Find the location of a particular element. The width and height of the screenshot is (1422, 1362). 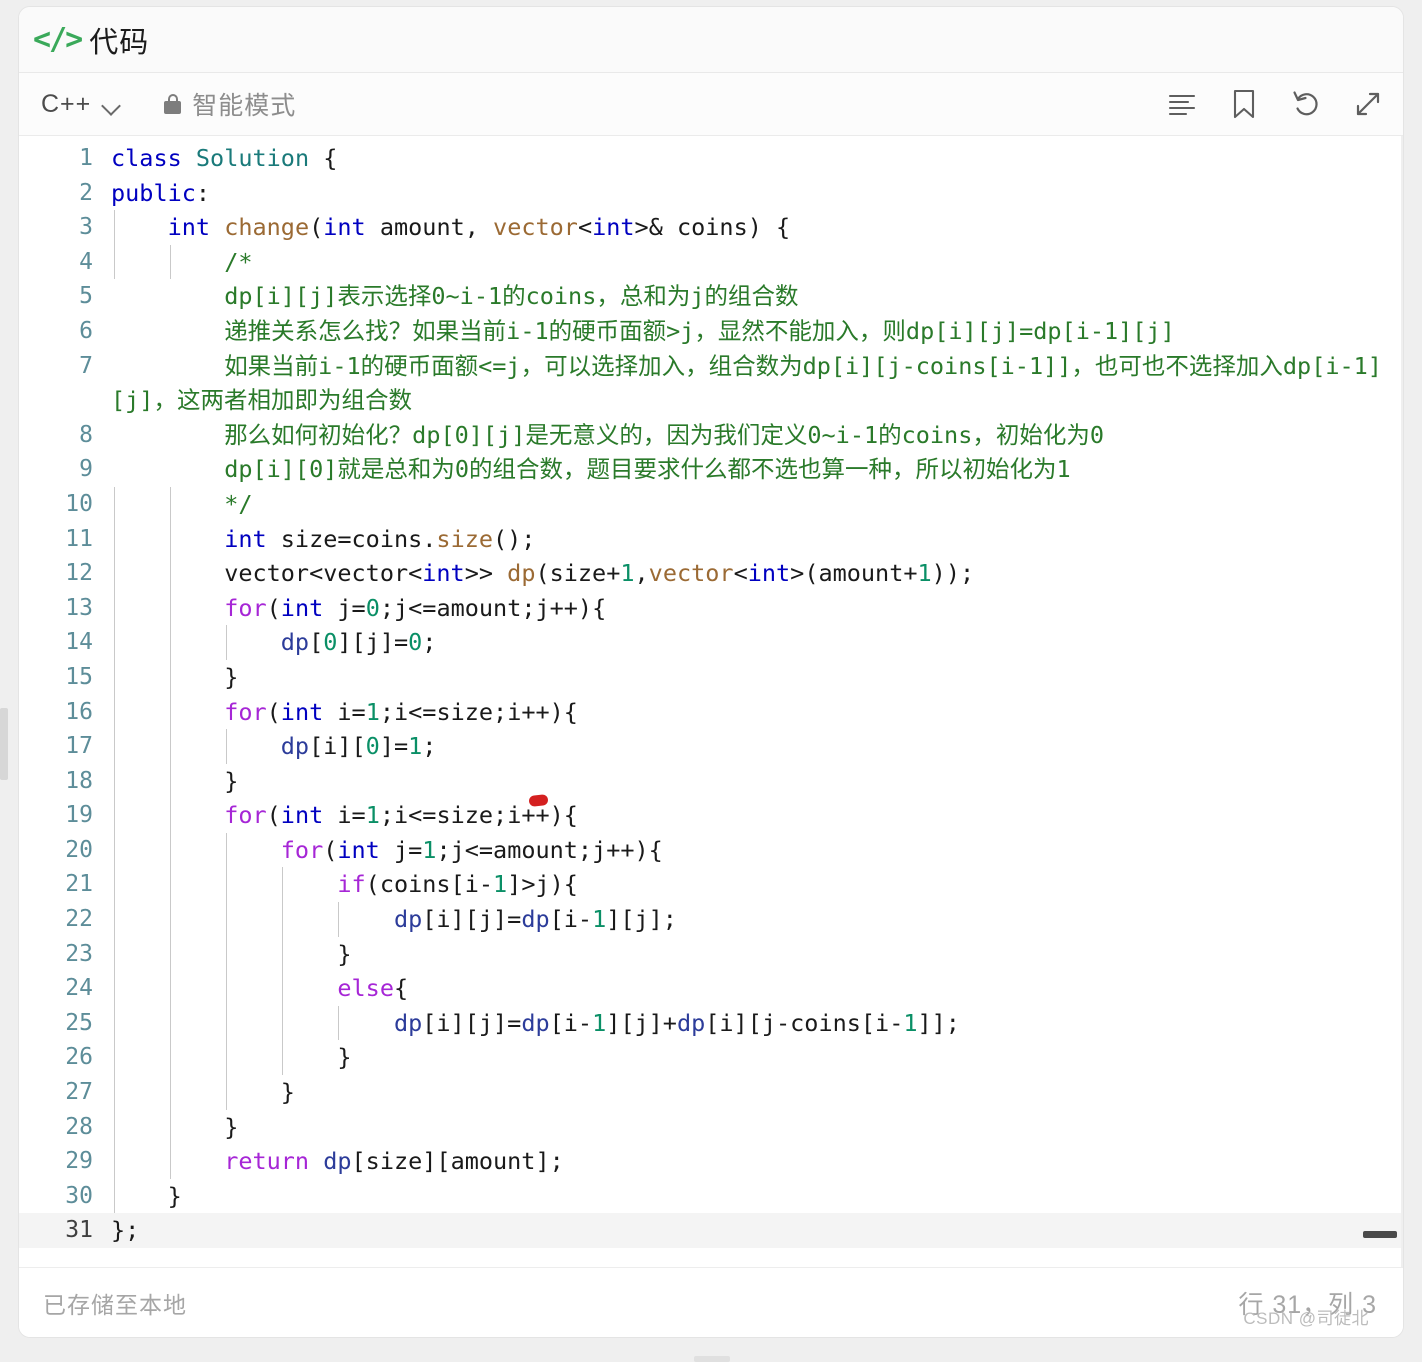

line-content: /* is located at coordinates (757, 262).